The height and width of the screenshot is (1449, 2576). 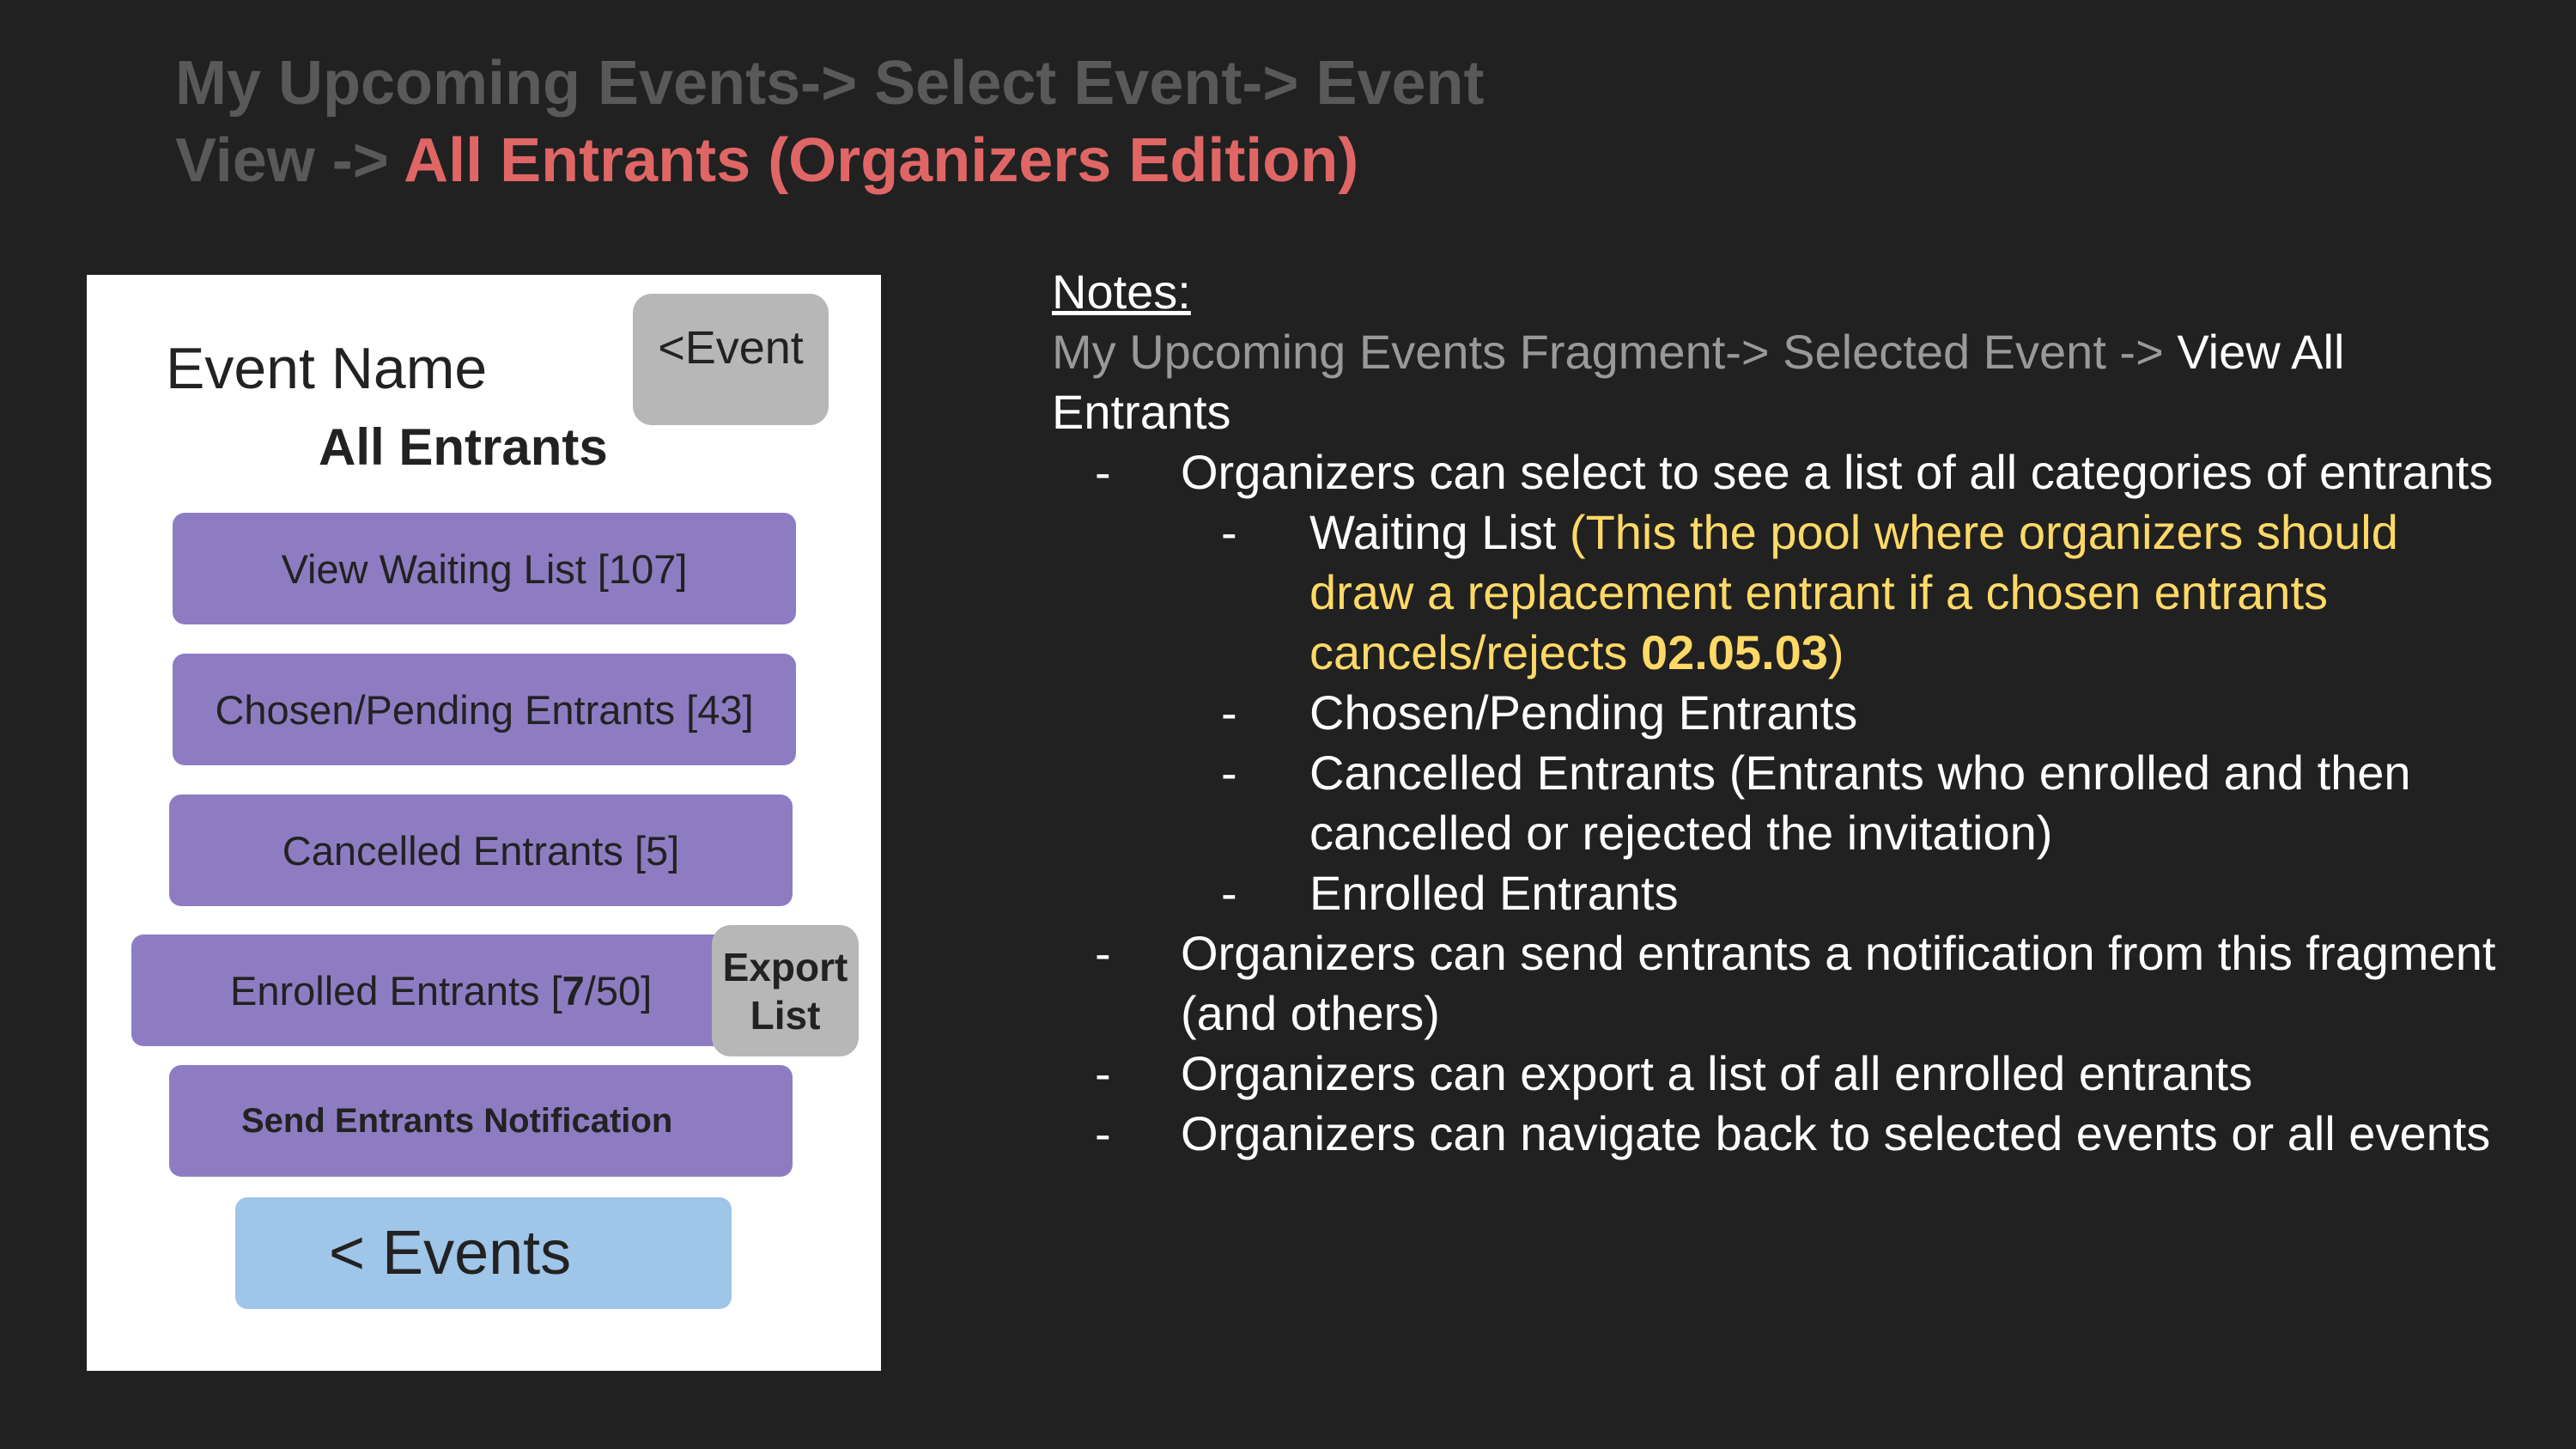 I want to click on note-requirement-code: 02.05.03, so click(x=1734, y=652).